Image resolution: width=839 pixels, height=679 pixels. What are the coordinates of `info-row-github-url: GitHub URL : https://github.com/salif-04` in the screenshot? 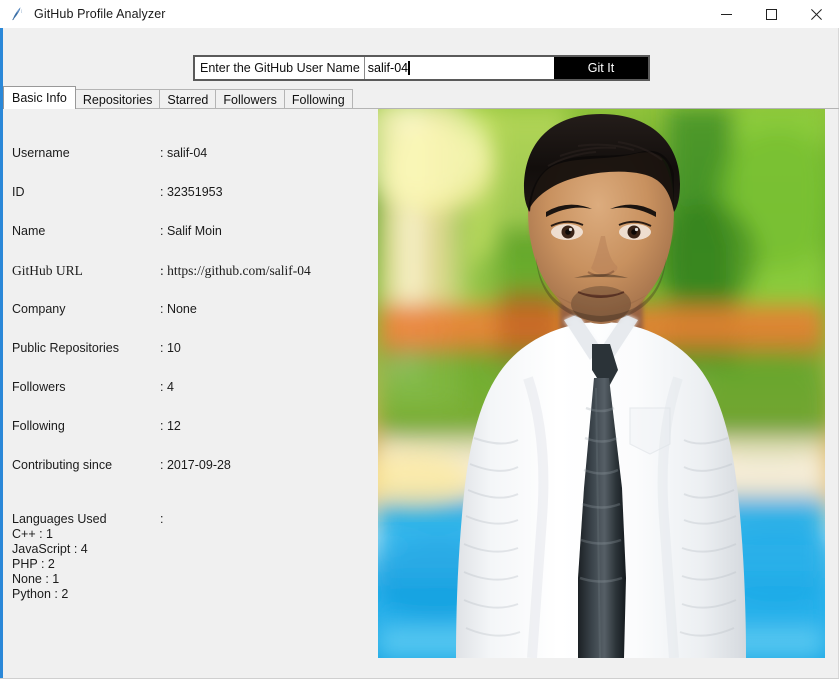 It's located at (192, 282).